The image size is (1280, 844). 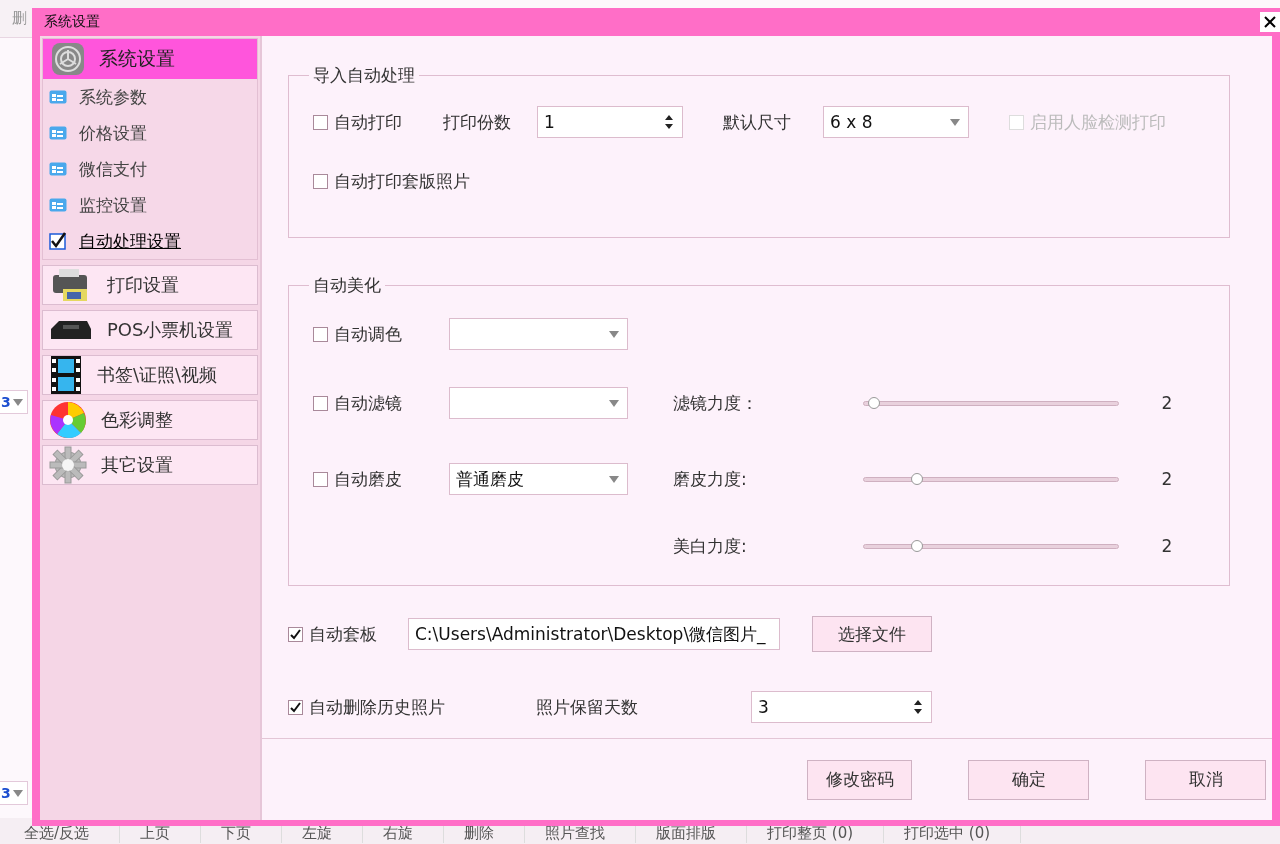 I want to click on group-title: 自动美化, so click(x=347, y=285).